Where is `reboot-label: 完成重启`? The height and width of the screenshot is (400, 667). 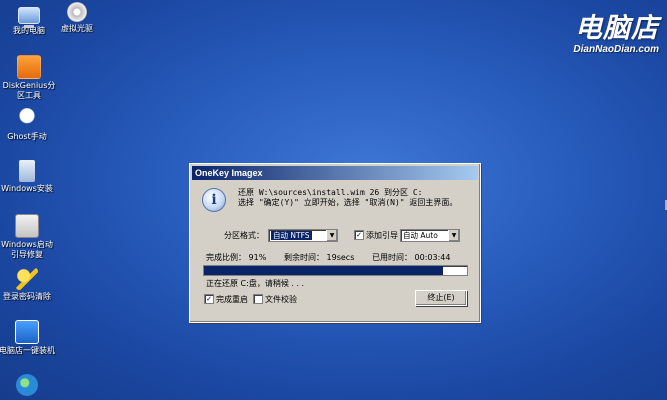
reboot-label: 完成重启 is located at coordinates (232, 299).